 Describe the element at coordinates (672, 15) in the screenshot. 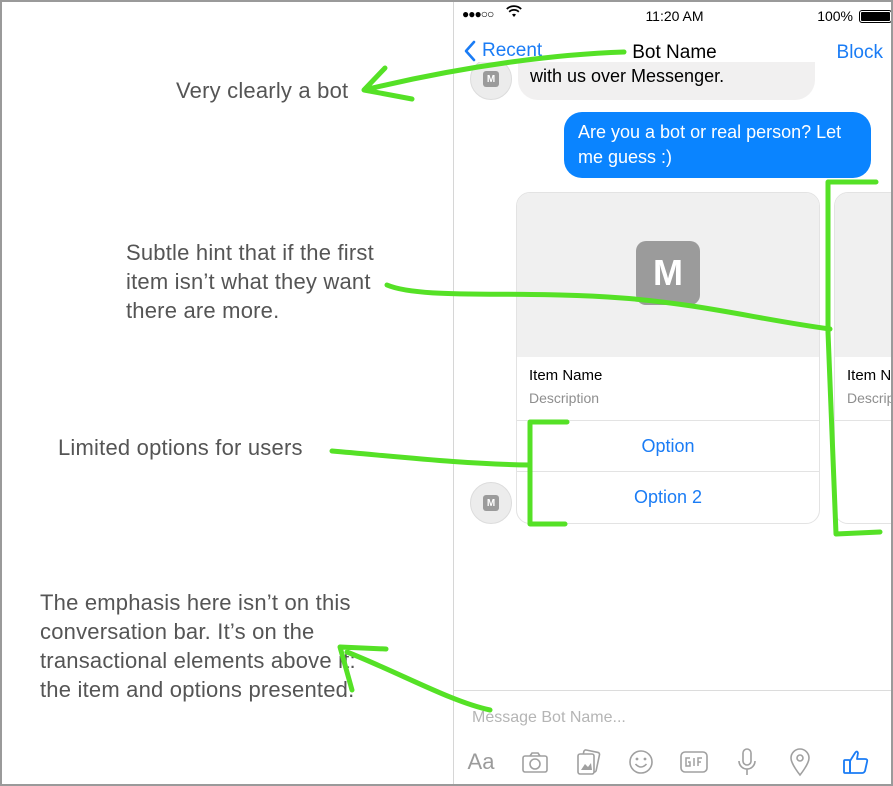

I see `status-bar: ●●●○○ 11:20 AM 100%` at that location.